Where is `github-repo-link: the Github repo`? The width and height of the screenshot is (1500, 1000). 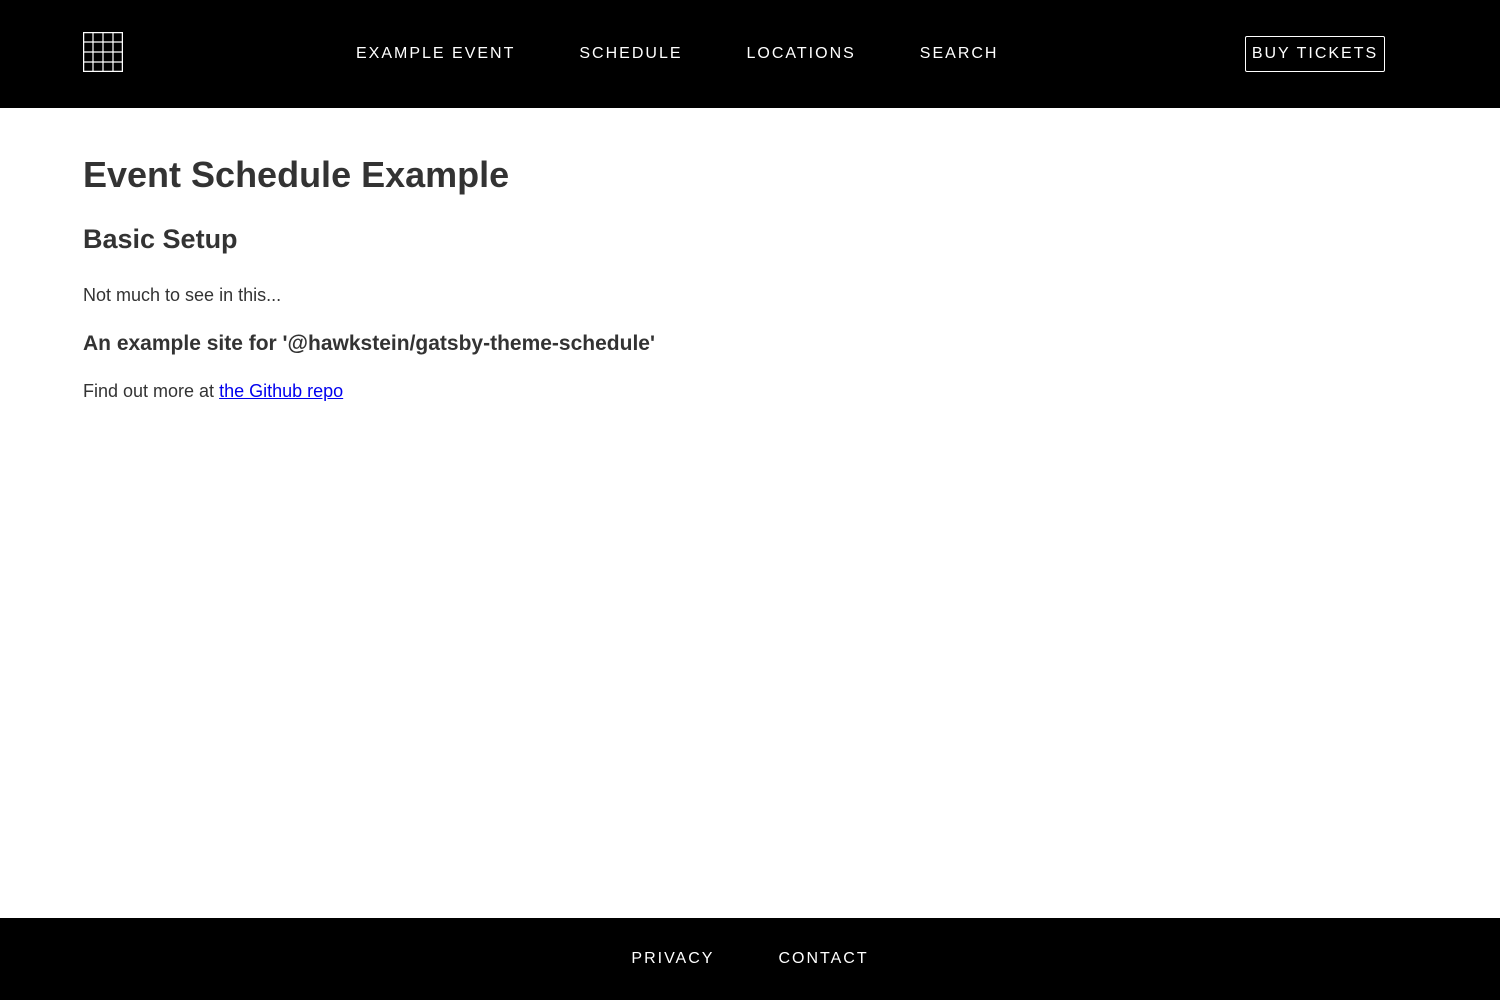 github-repo-link: the Github repo is located at coordinates (281, 391).